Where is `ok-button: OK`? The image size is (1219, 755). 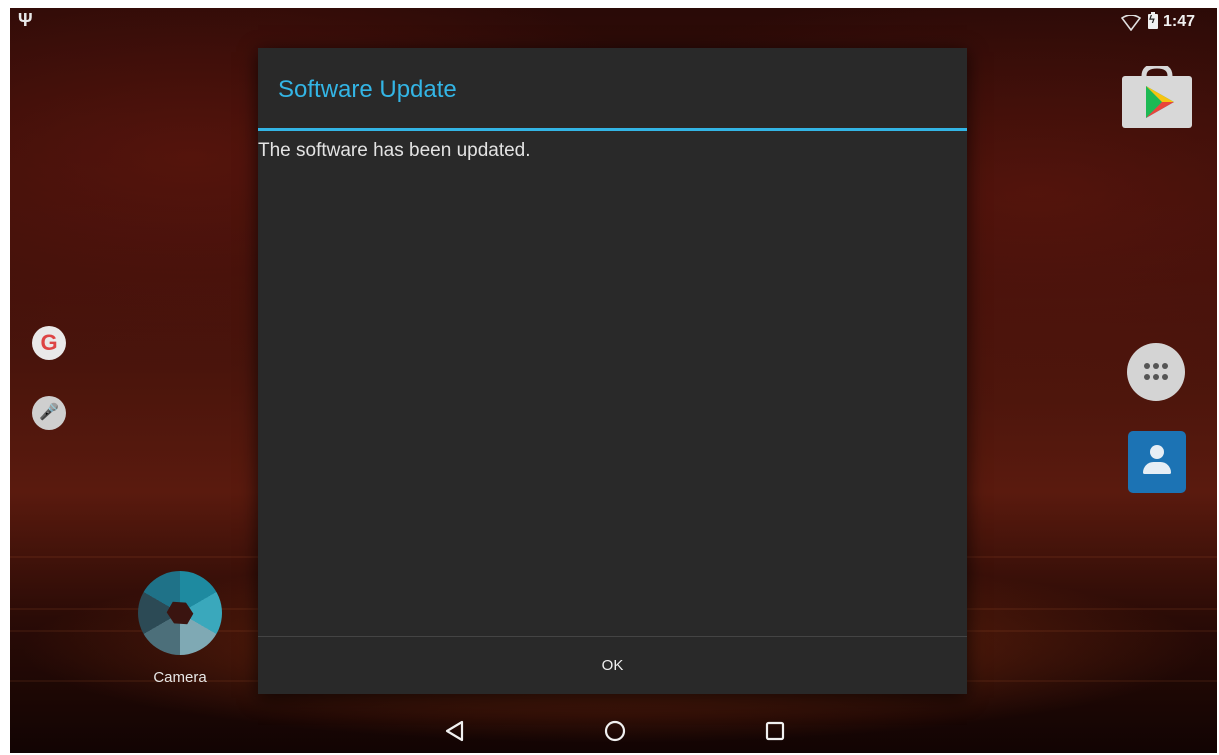 ok-button: OK is located at coordinates (612, 665).